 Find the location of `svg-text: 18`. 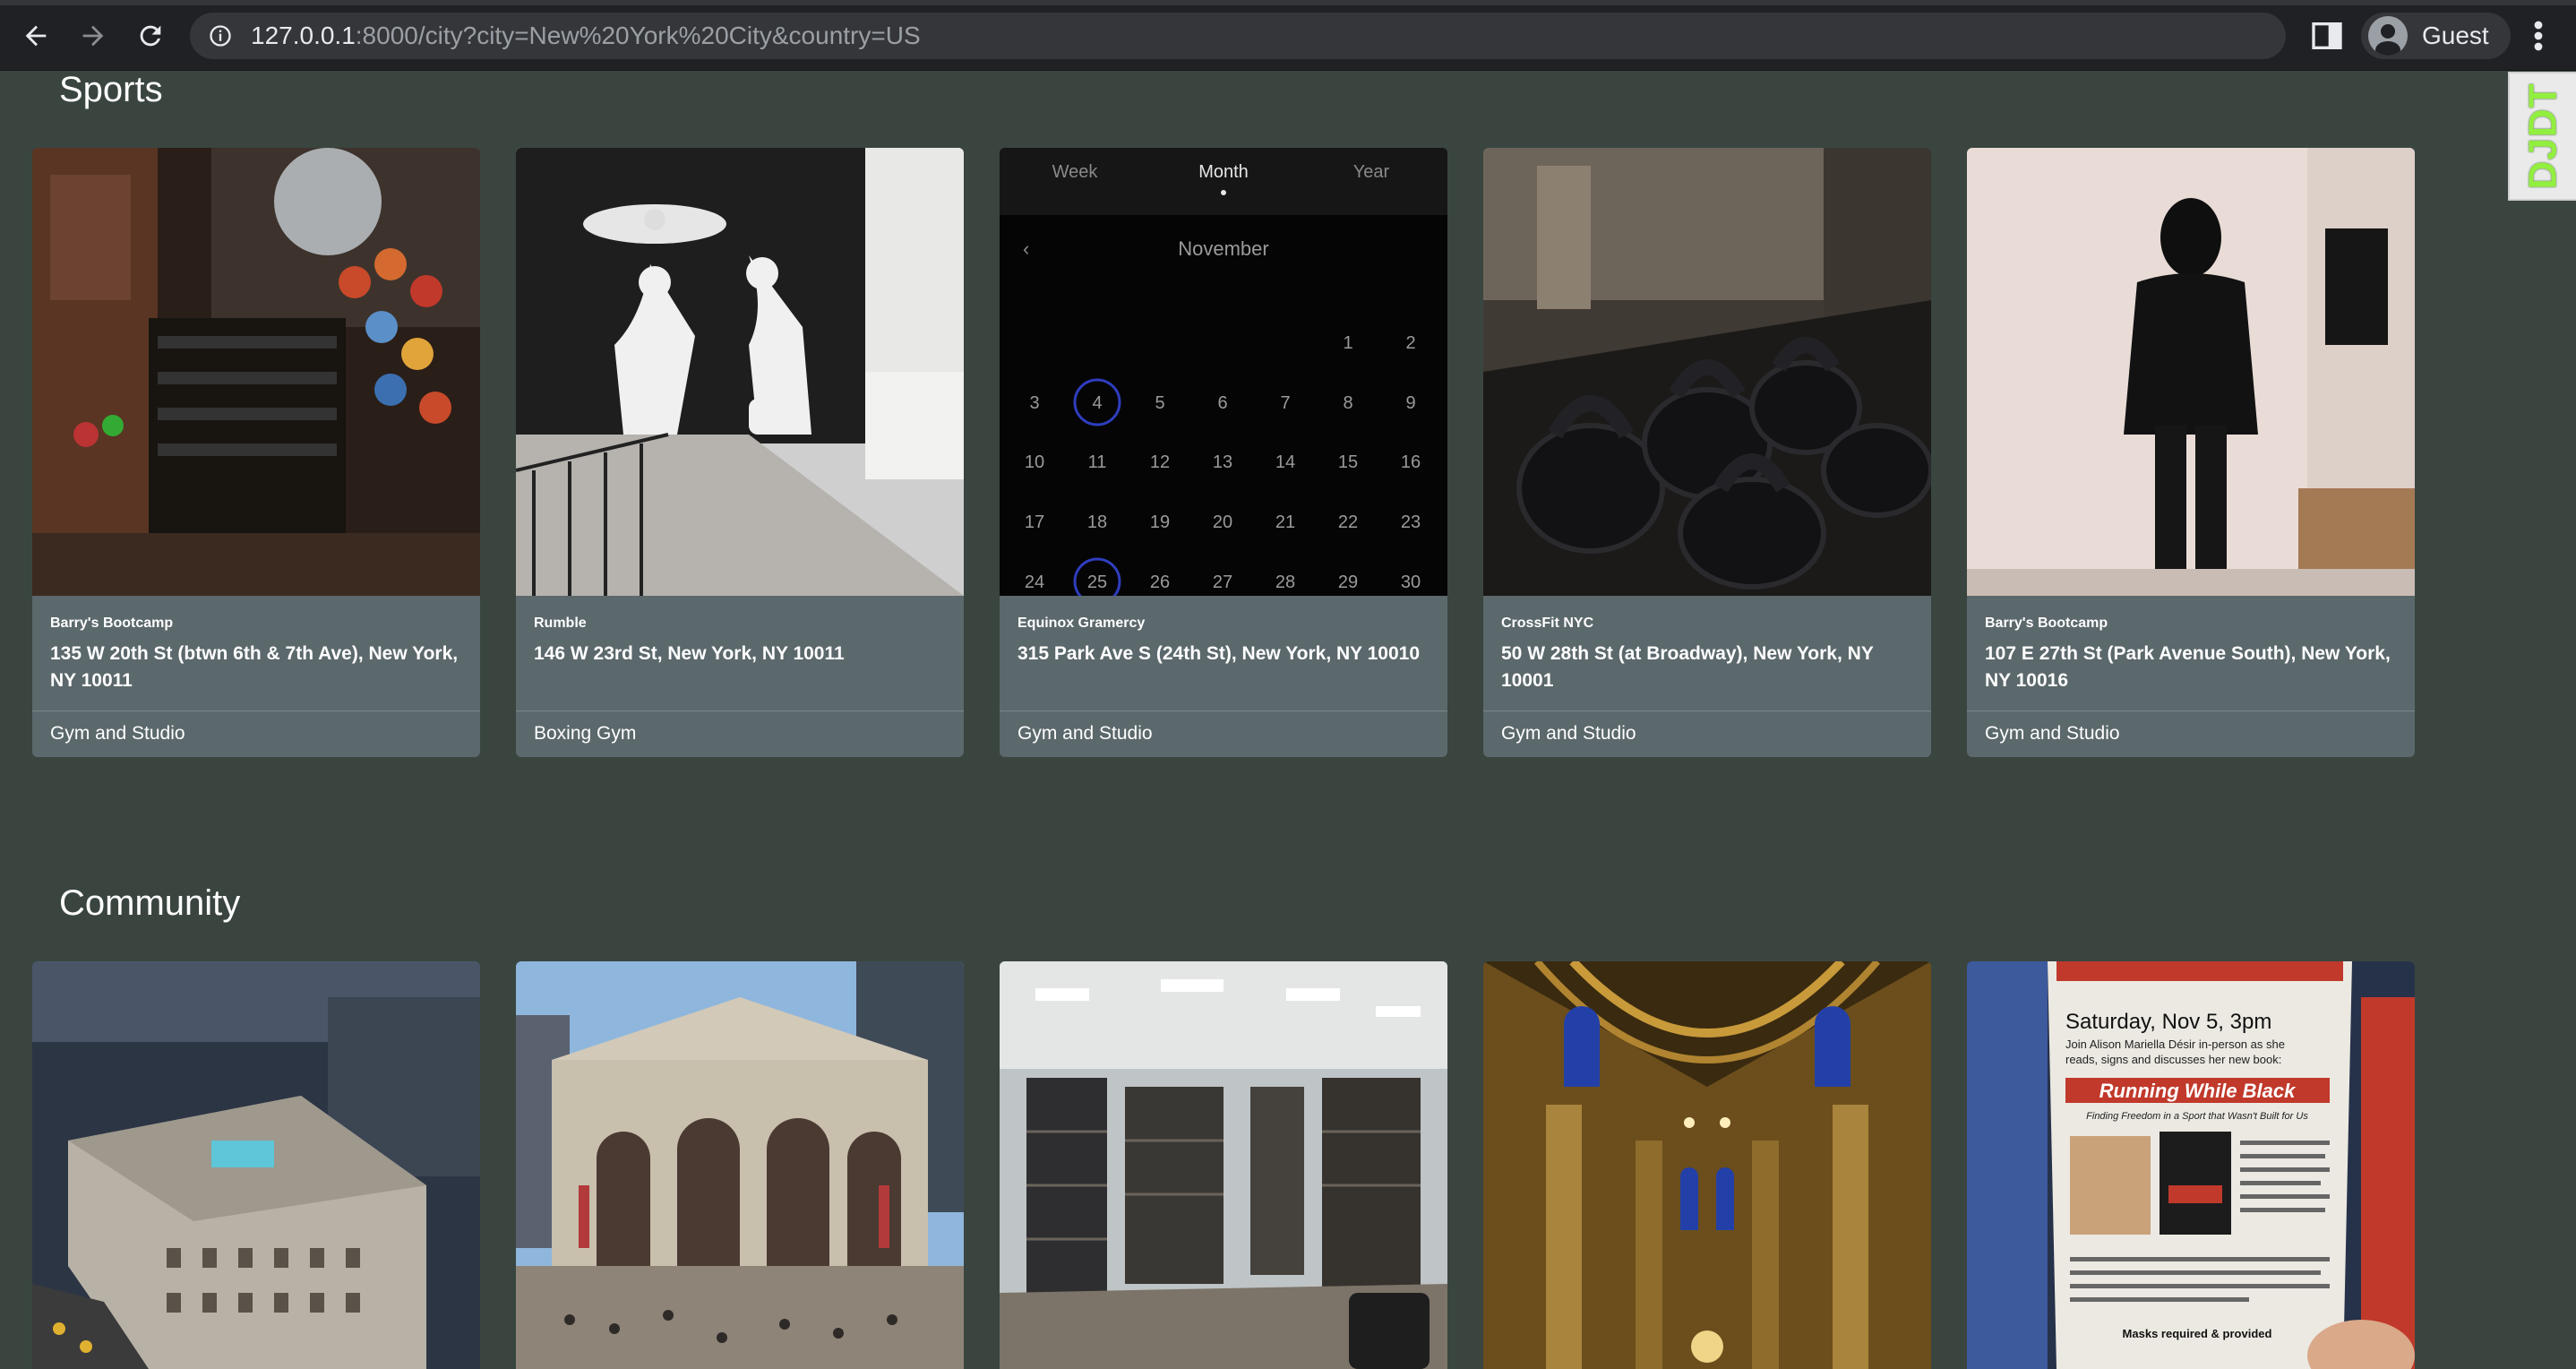

svg-text: 18 is located at coordinates (1097, 522).